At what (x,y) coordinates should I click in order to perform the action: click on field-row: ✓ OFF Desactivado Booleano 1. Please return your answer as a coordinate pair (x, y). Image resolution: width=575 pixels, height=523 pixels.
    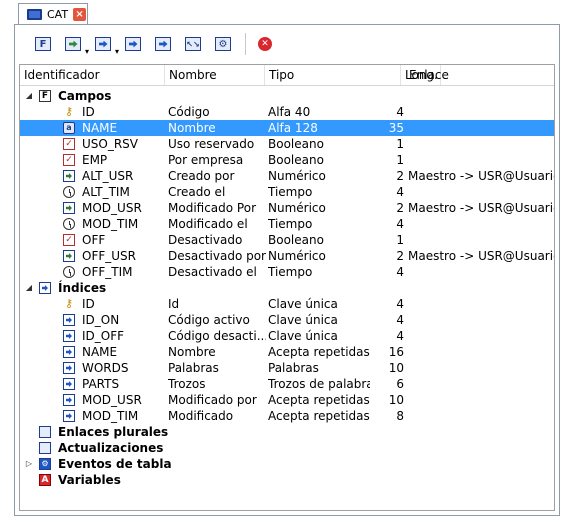
    Looking at the image, I should click on (287, 240).